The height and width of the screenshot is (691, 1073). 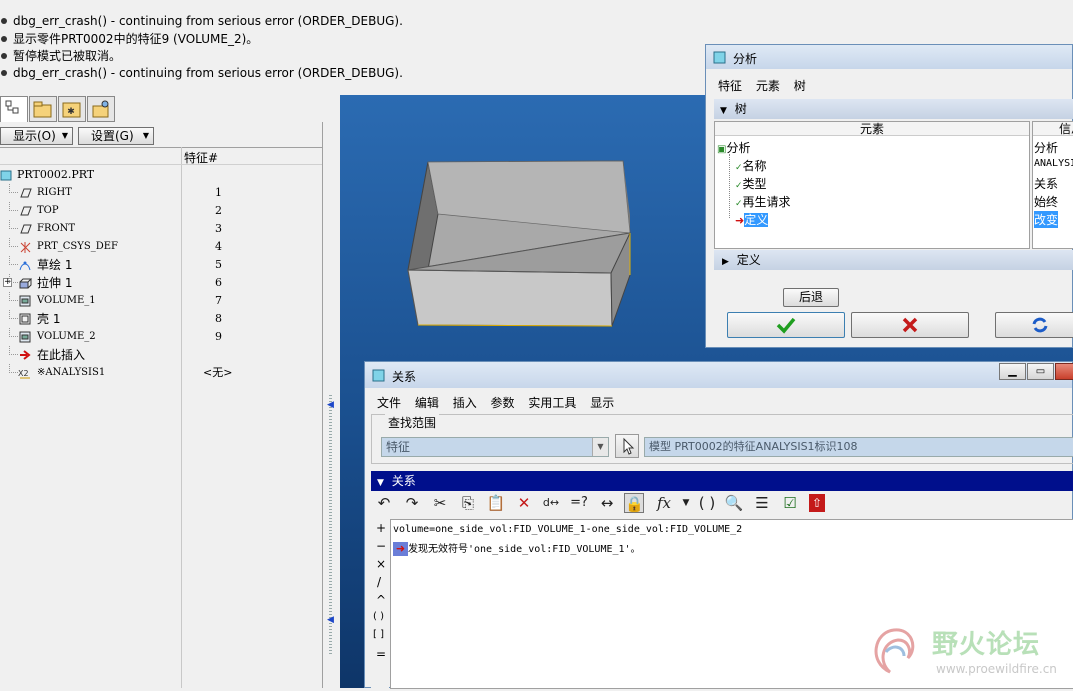 I want to click on minimize-button: ▁, so click(x=1012, y=371).